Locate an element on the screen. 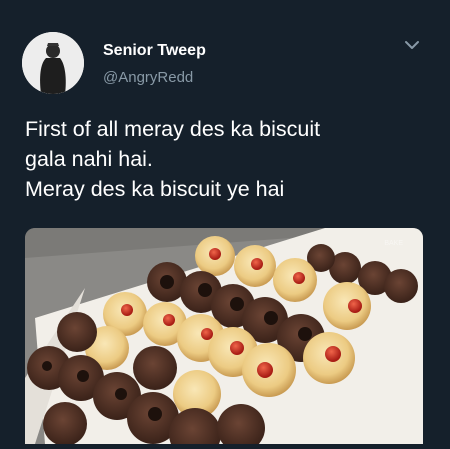 This screenshot has height=449, width=450. avatar-silhouette-icon is located at coordinates (53, 63).